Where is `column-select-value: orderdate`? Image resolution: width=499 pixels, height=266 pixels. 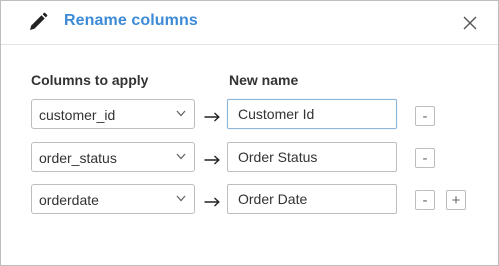
column-select-value: orderdate is located at coordinates (69, 200).